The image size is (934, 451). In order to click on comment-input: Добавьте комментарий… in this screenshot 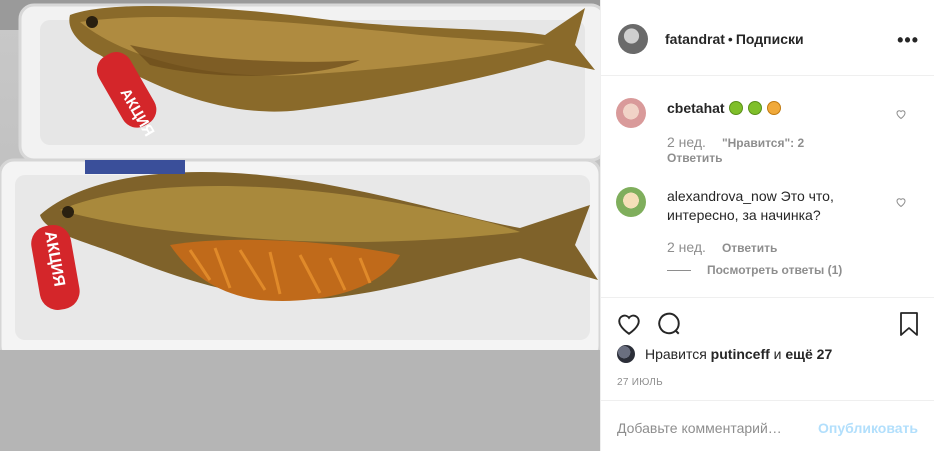, I will do `click(699, 428)`.